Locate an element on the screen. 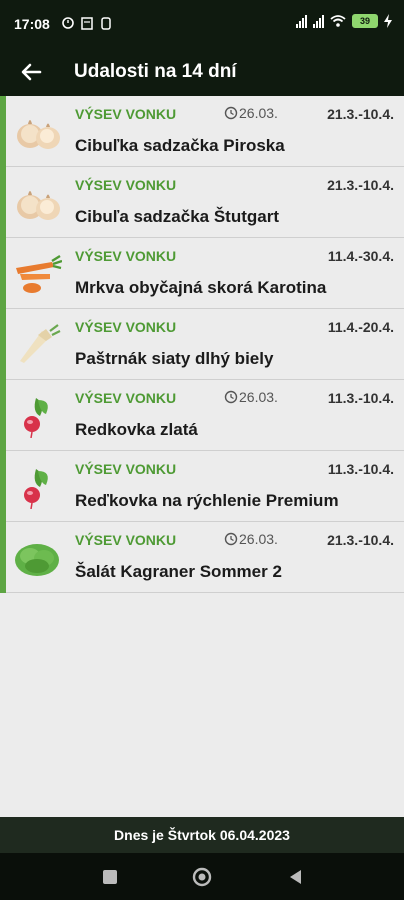 The height and width of the screenshot is (900, 404). back-nav-icon is located at coordinates (296, 877).